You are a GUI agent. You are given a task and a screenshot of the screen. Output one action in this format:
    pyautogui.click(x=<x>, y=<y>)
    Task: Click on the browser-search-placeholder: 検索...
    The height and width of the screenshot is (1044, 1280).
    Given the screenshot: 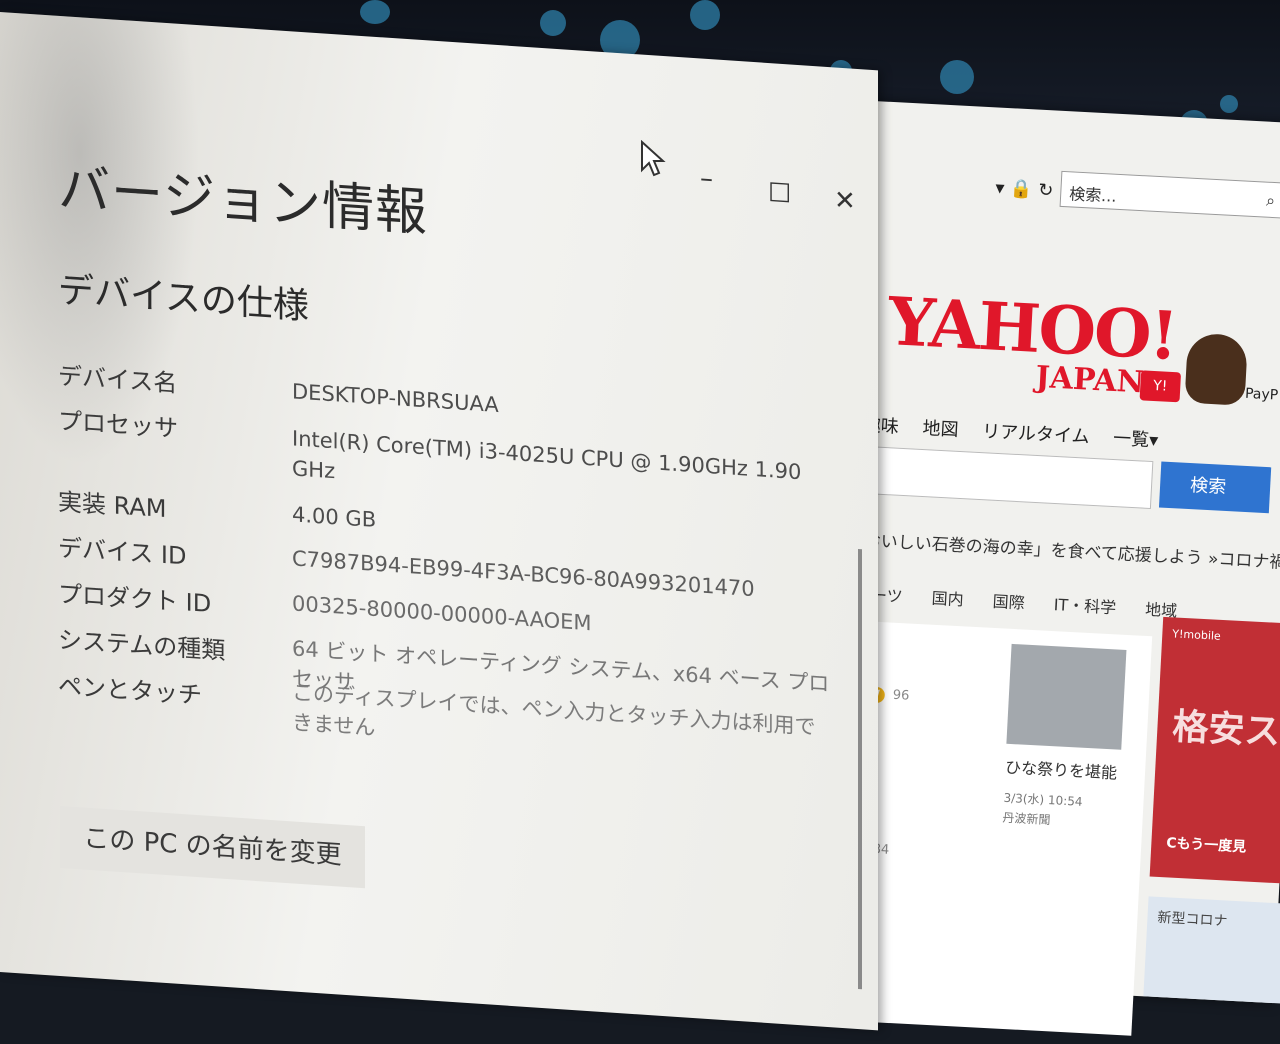 What is the action you would take?
    pyautogui.click(x=1092, y=195)
    